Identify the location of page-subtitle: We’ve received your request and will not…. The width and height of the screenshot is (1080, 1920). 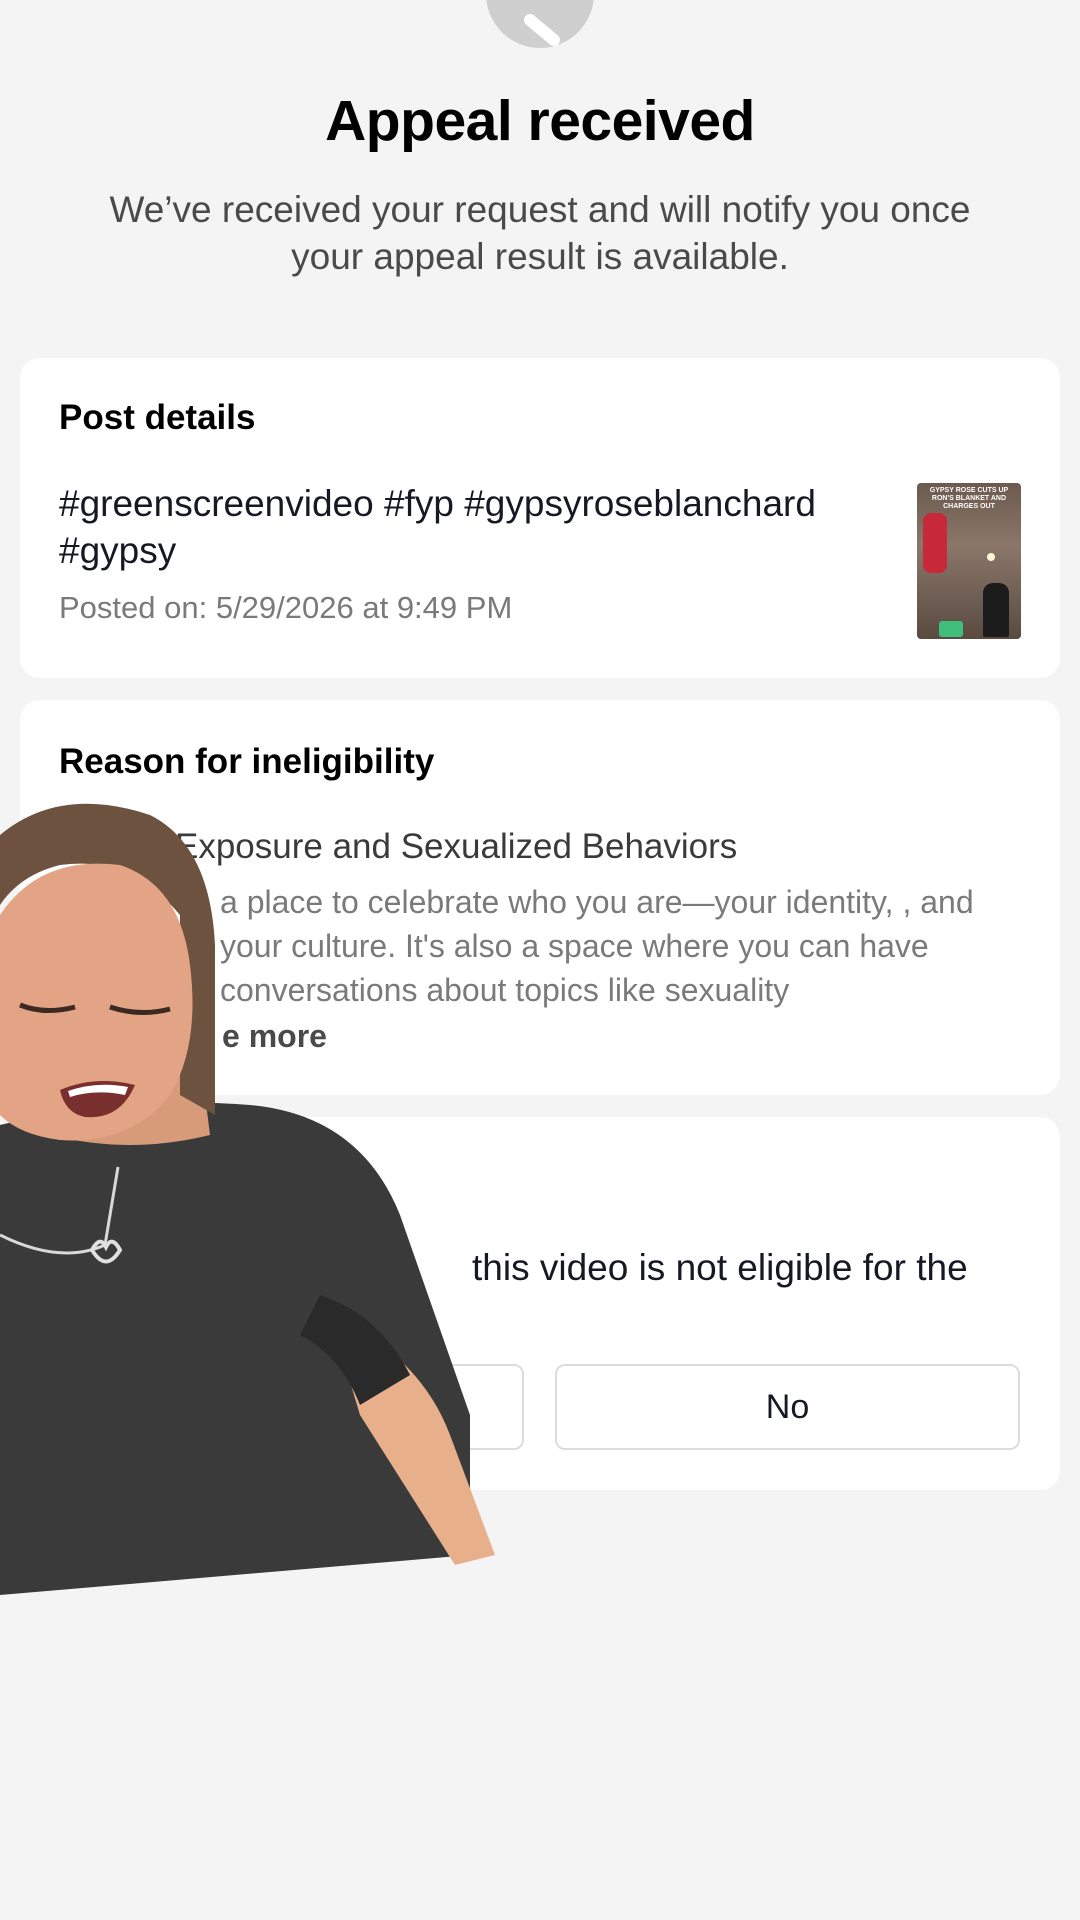
(540, 233).